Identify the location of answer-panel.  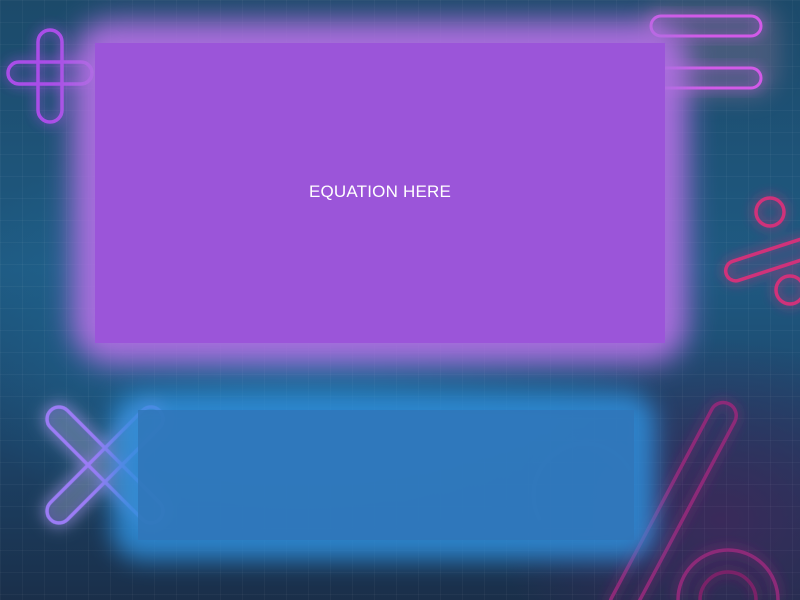
(386, 475).